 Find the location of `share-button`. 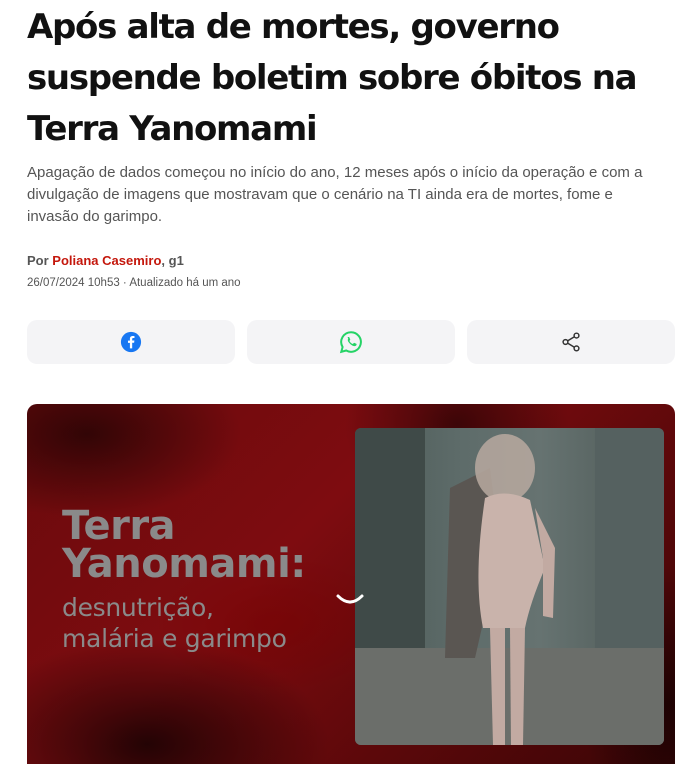

share-button is located at coordinates (571, 342).